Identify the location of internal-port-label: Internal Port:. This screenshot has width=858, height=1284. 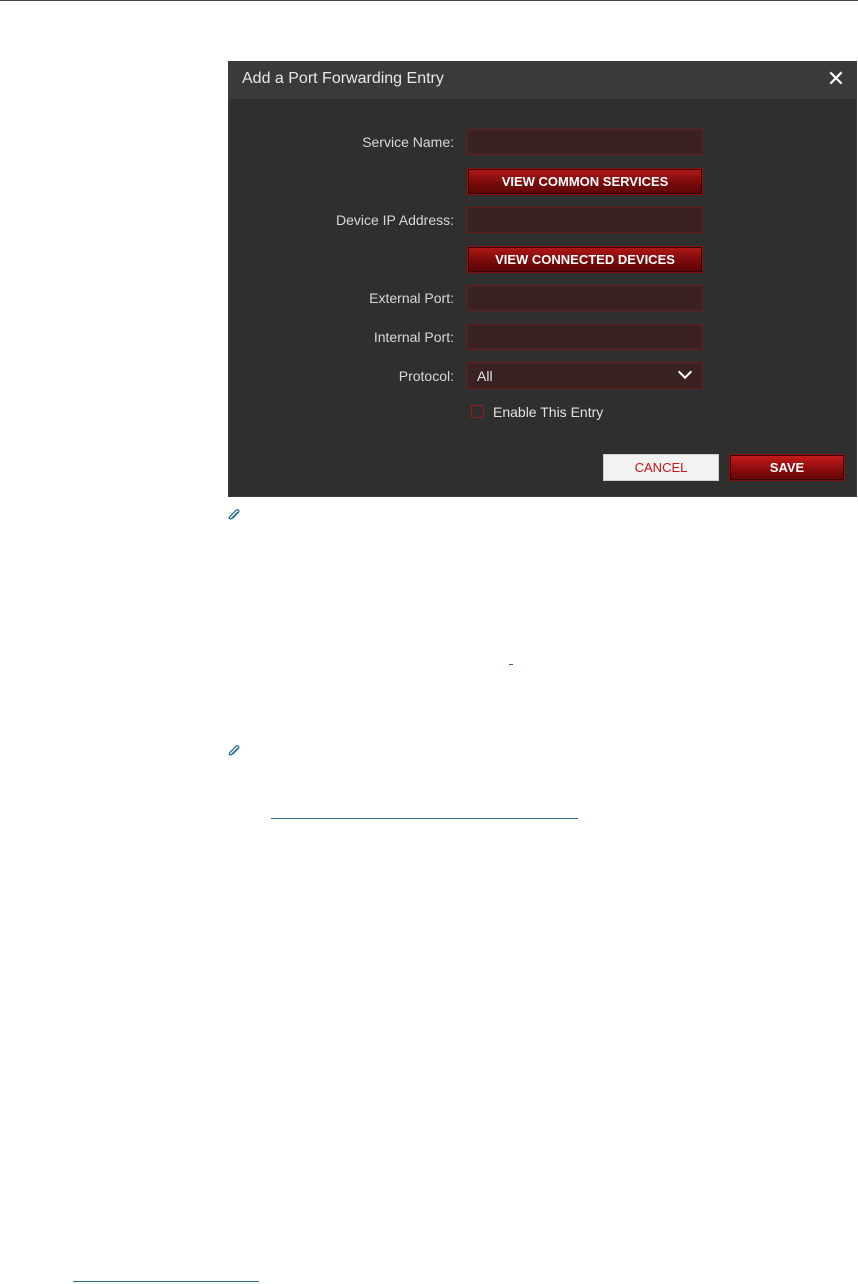
(413, 337).